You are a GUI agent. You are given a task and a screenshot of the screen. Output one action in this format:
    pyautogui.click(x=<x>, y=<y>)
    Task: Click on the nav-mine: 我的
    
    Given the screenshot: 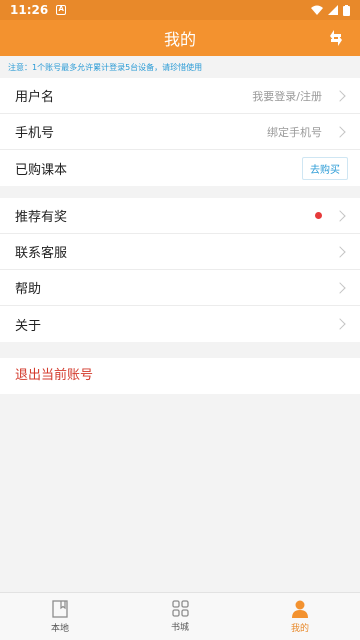 What is the action you would take?
    pyautogui.click(x=300, y=616)
    